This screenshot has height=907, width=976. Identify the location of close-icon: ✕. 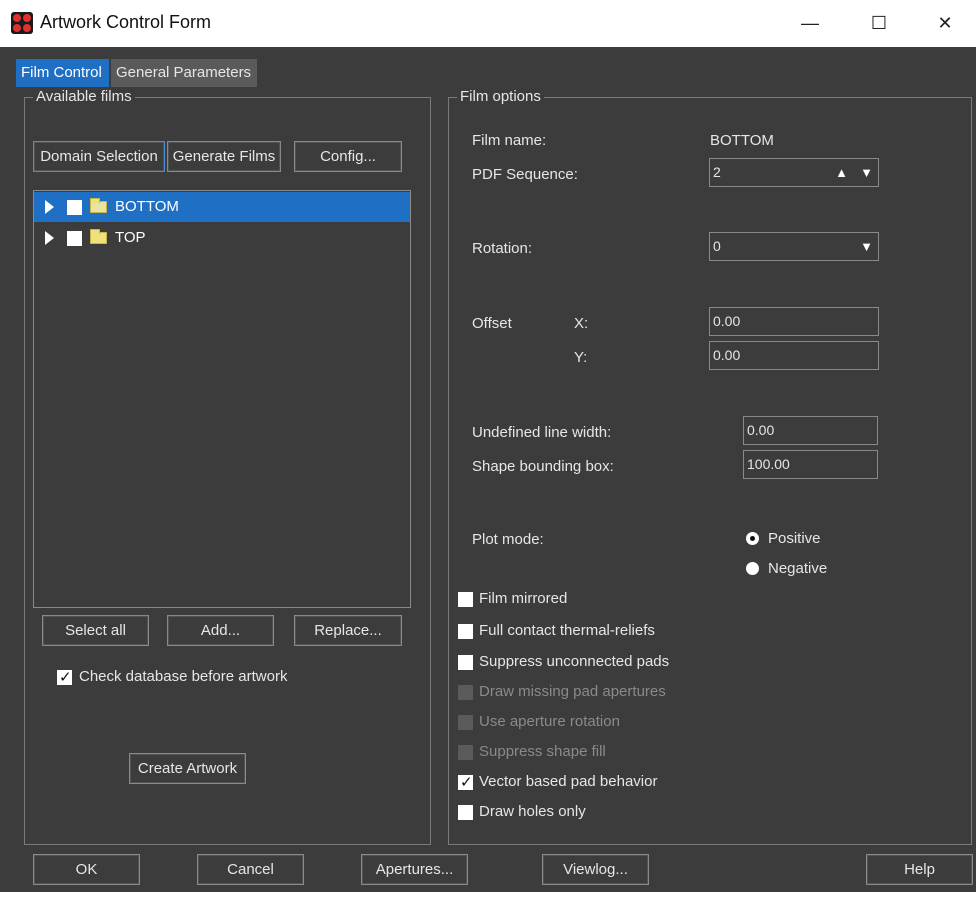
(945, 23).